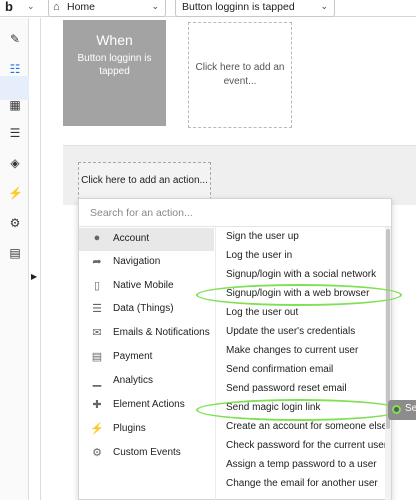  Describe the element at coordinates (388, 329) in the screenshot. I see `scrollbar-thumb` at that location.